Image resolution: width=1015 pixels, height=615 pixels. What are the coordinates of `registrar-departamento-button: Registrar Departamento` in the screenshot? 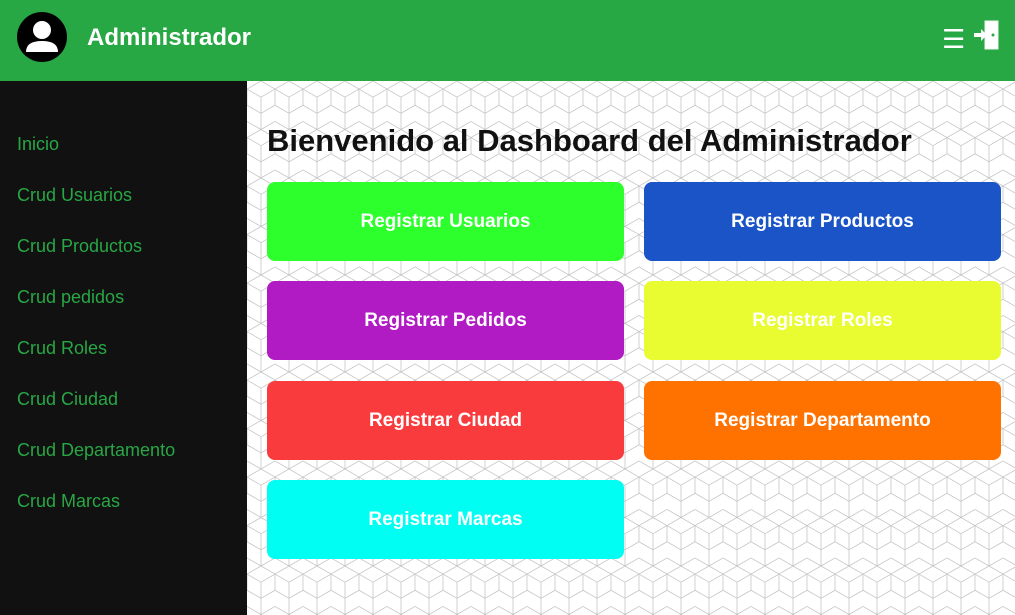 It's located at (822, 420).